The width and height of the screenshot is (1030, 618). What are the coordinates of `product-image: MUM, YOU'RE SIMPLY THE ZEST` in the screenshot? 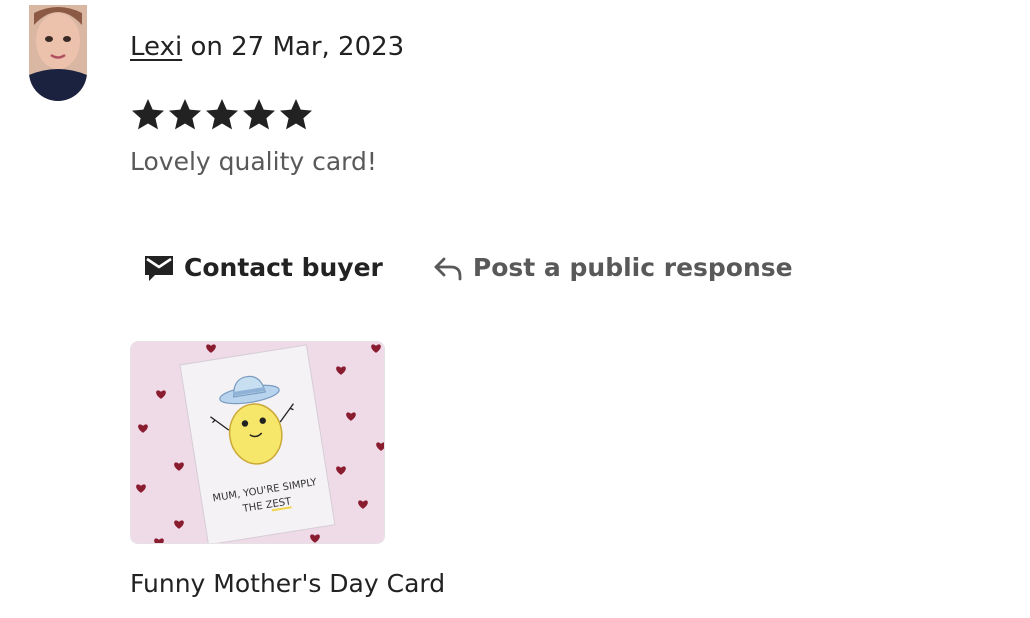 It's located at (257, 442).